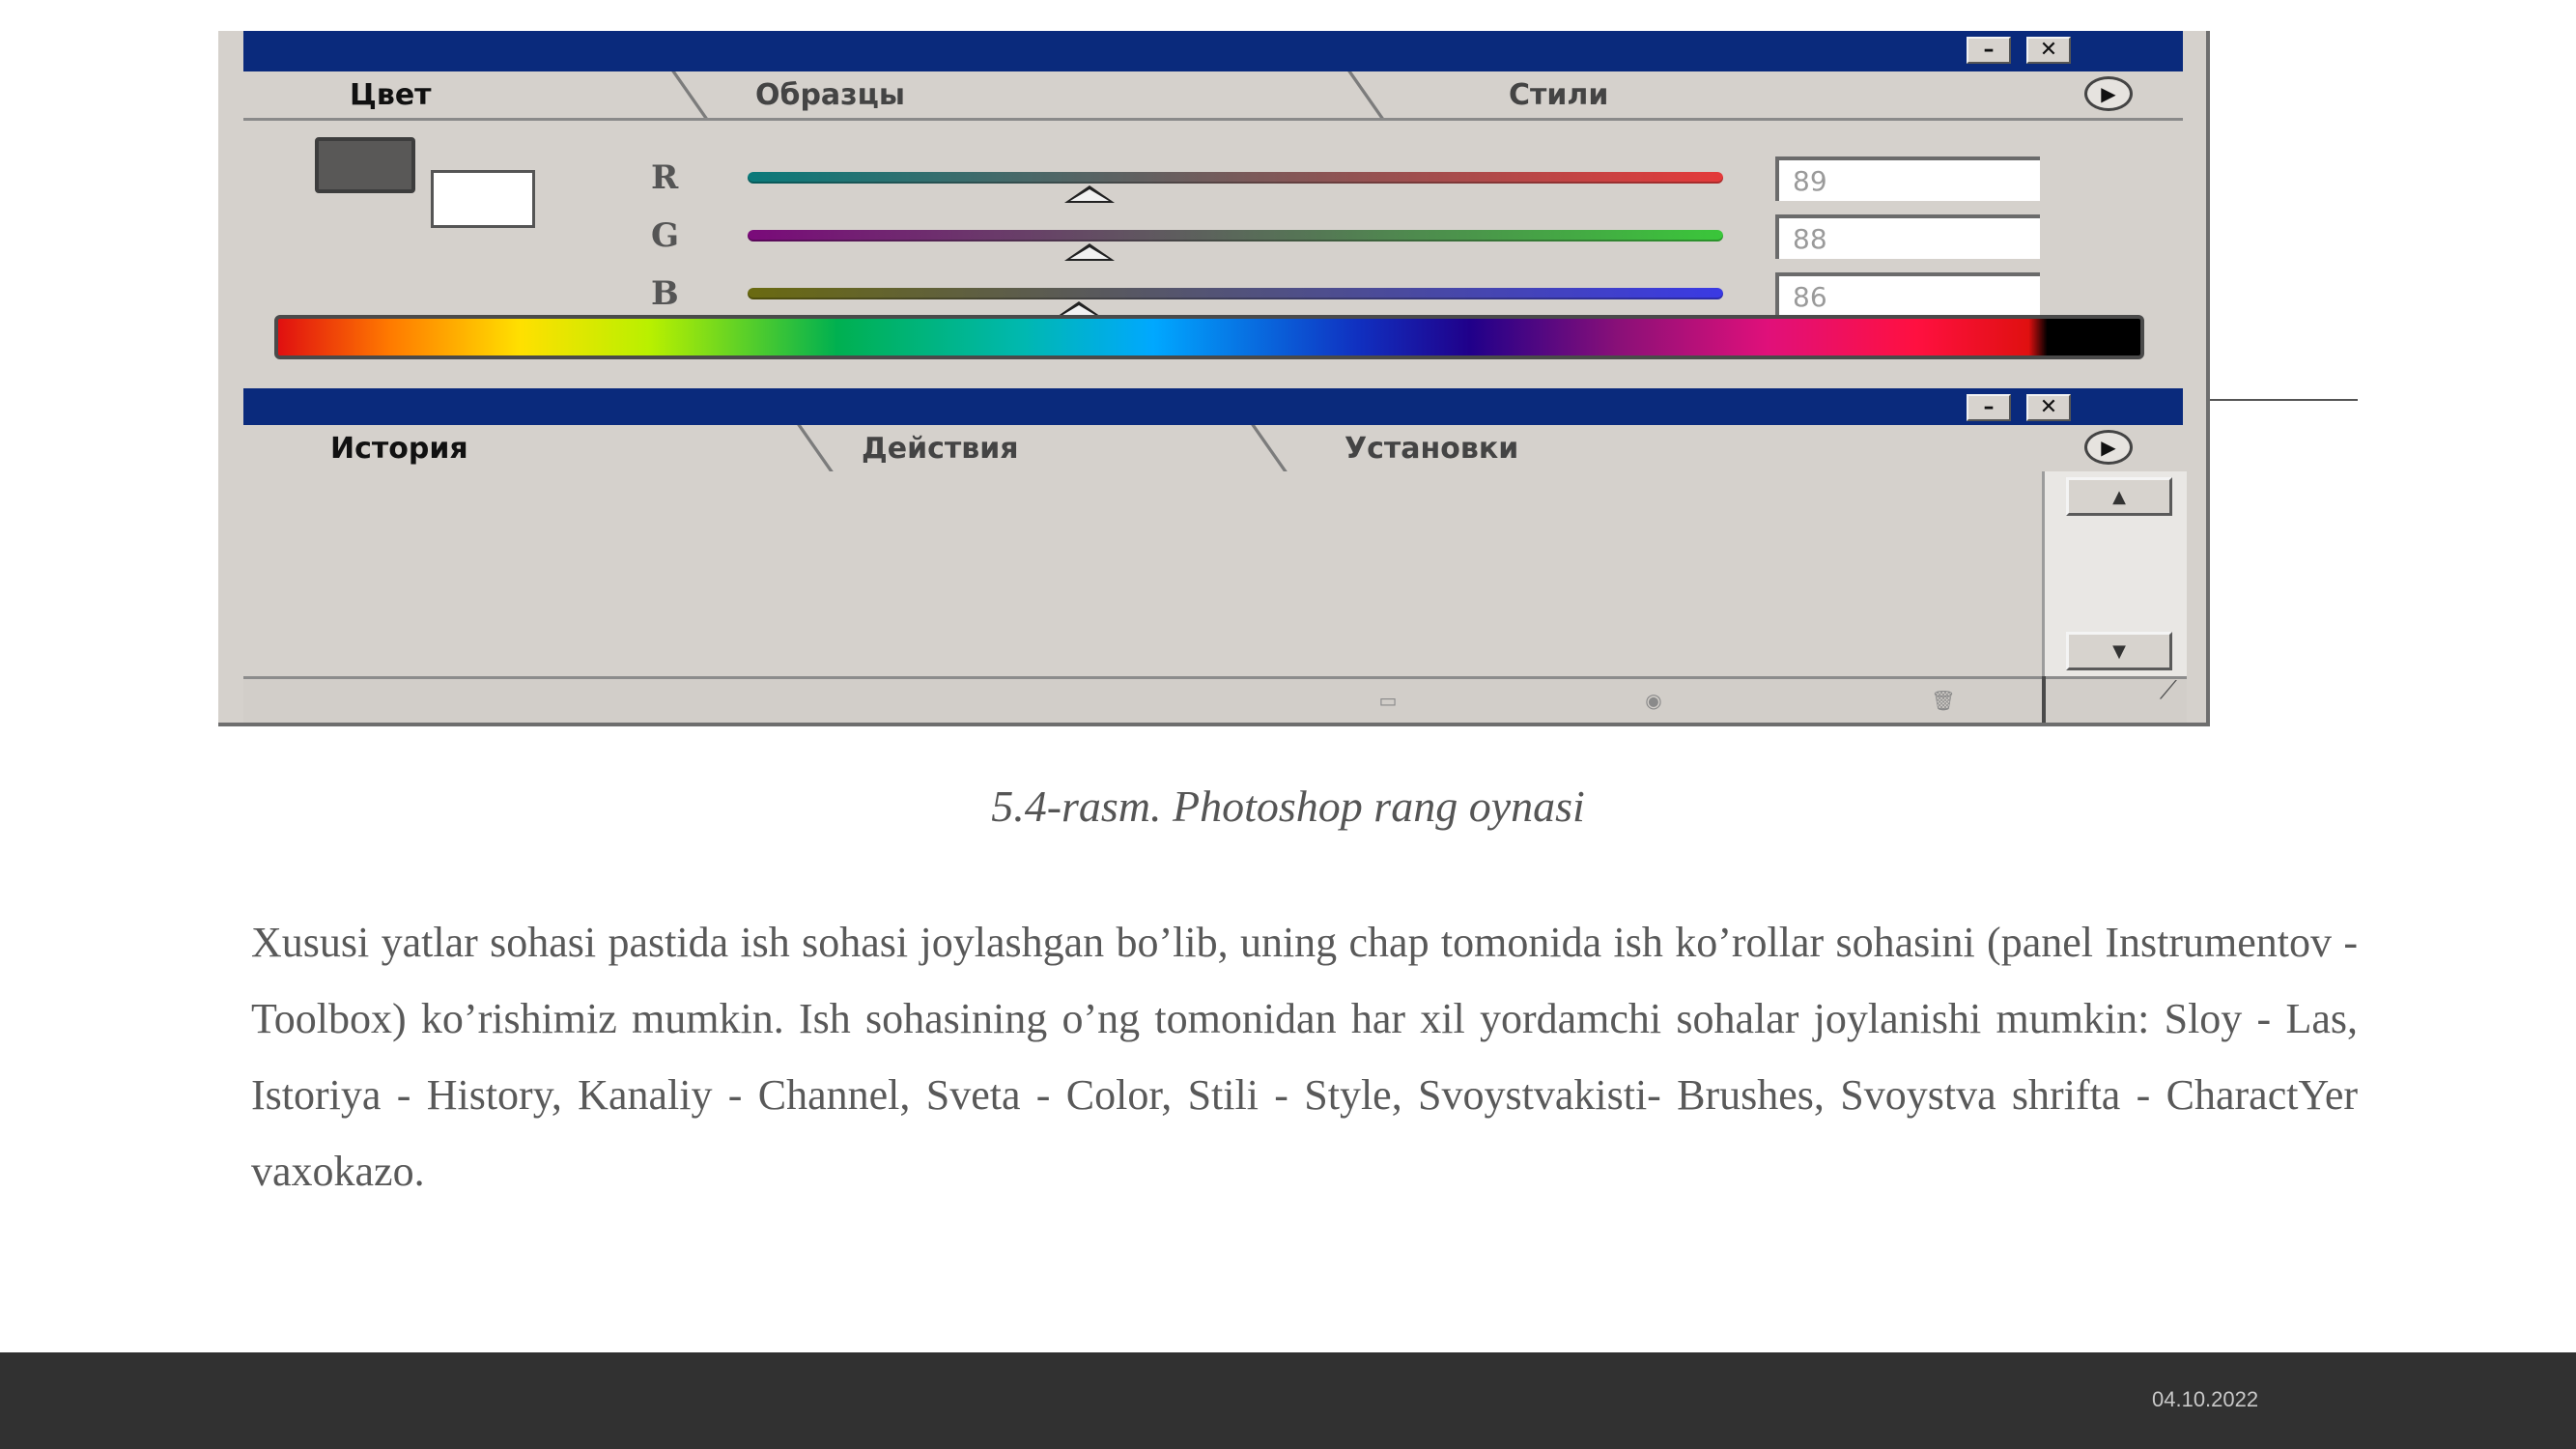 Image resolution: width=2576 pixels, height=1449 pixels. What do you see at coordinates (1235, 236) in the screenshot?
I see `channel-g-slider` at bounding box center [1235, 236].